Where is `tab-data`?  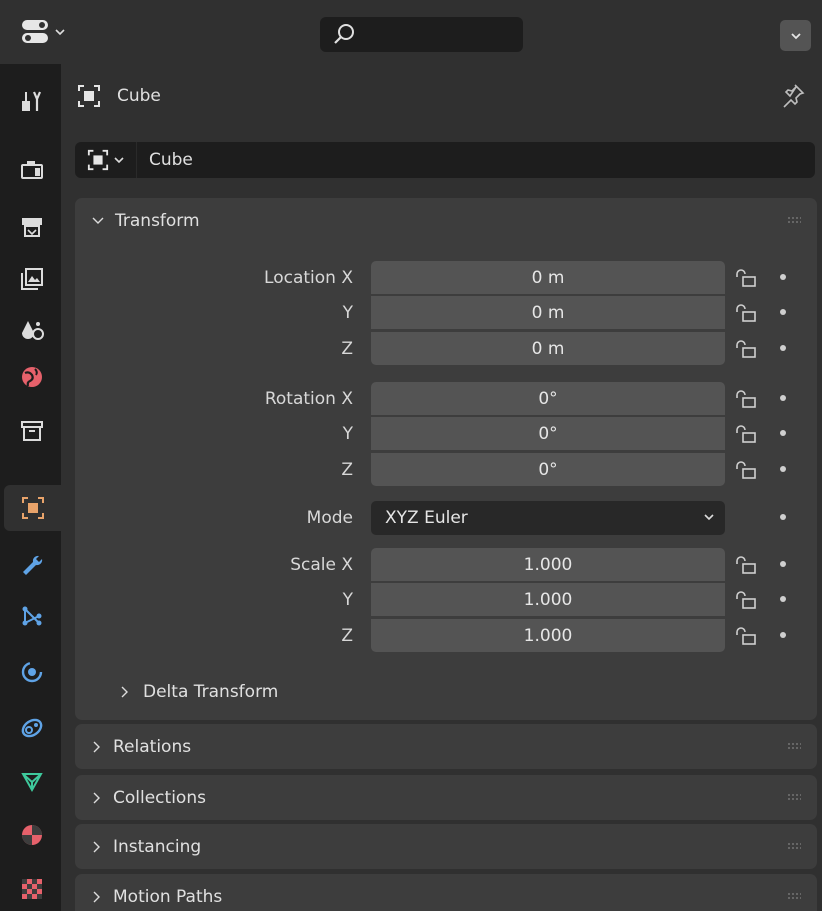 tab-data is located at coordinates (32, 781).